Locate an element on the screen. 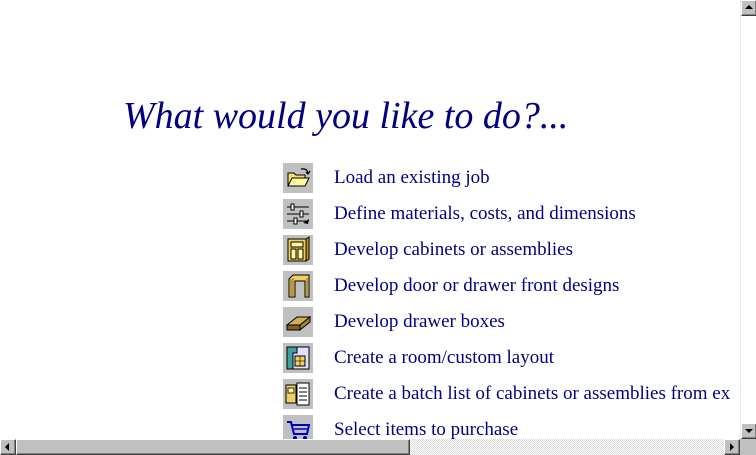  menu-item-develop-cabinets: Develop cabinets or assemblies is located at coordinates (428, 250).